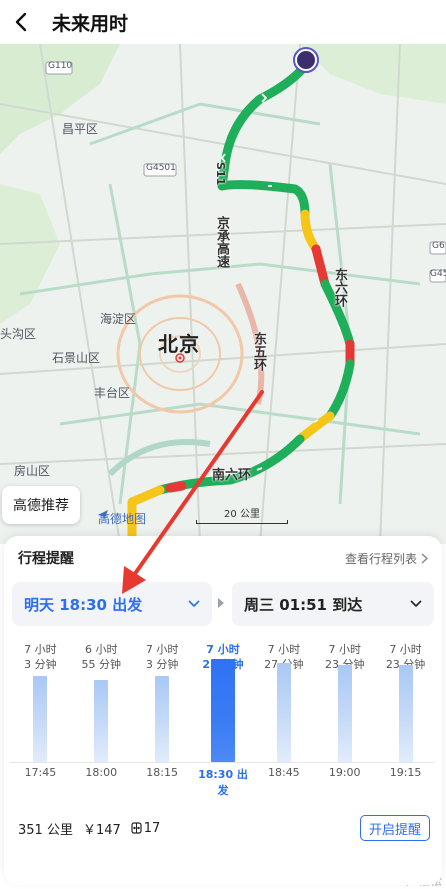 This screenshot has height=889, width=446. I want to click on duration-label: 6 小时 55 分钟, so click(101, 657).